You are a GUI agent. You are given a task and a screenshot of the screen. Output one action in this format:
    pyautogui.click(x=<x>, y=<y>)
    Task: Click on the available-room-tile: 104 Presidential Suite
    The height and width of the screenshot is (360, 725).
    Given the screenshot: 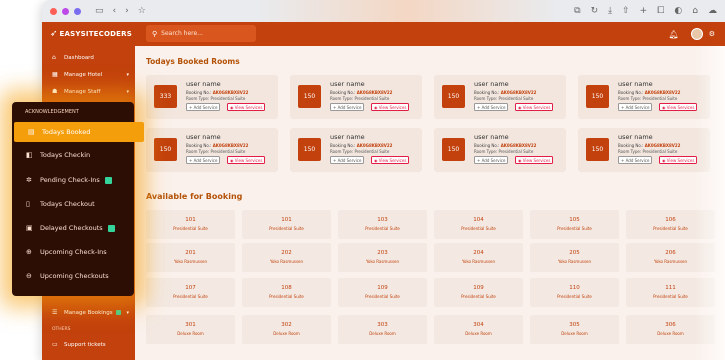 What is the action you would take?
    pyautogui.click(x=478, y=224)
    